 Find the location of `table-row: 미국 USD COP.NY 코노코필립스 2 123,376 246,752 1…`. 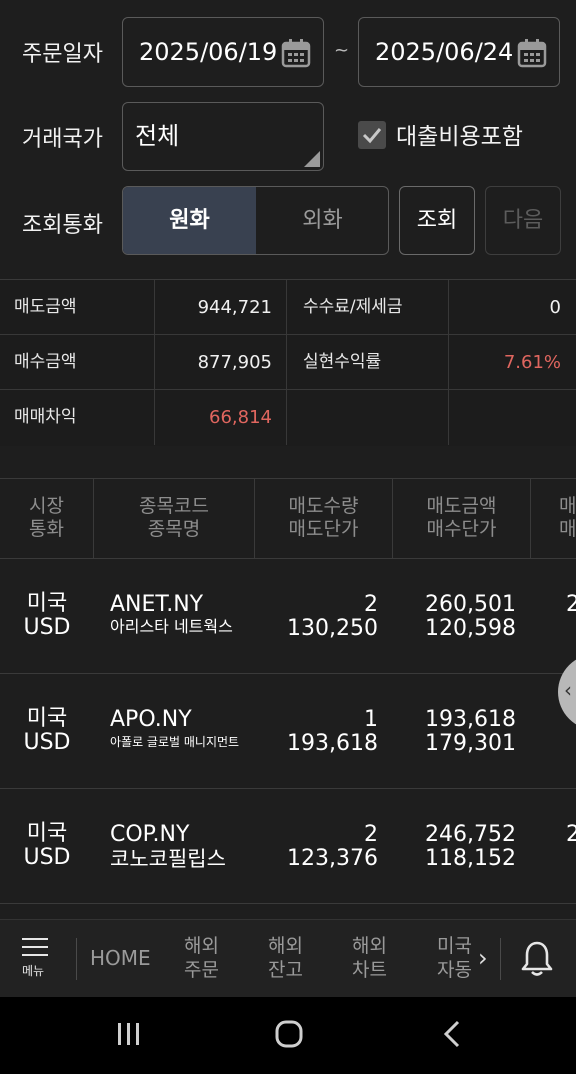

table-row: 미국 USD COP.NY 코노코필립스 2 123,376 246,752 1… is located at coordinates (288, 846).